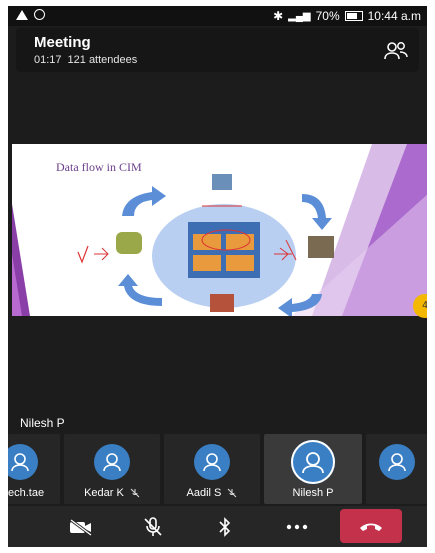 This screenshot has height=553, width=435. I want to click on more-options-button, so click(297, 527).